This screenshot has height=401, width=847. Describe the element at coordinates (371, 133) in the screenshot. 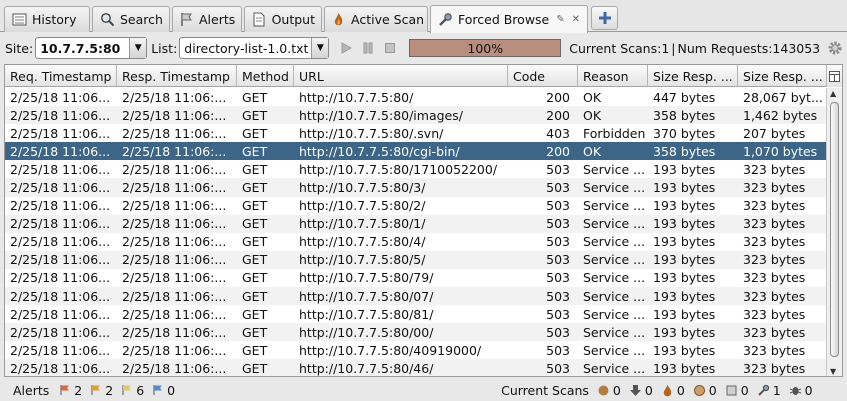

I see `url-cell: http://10.7.7.5:80/.svn/` at that location.